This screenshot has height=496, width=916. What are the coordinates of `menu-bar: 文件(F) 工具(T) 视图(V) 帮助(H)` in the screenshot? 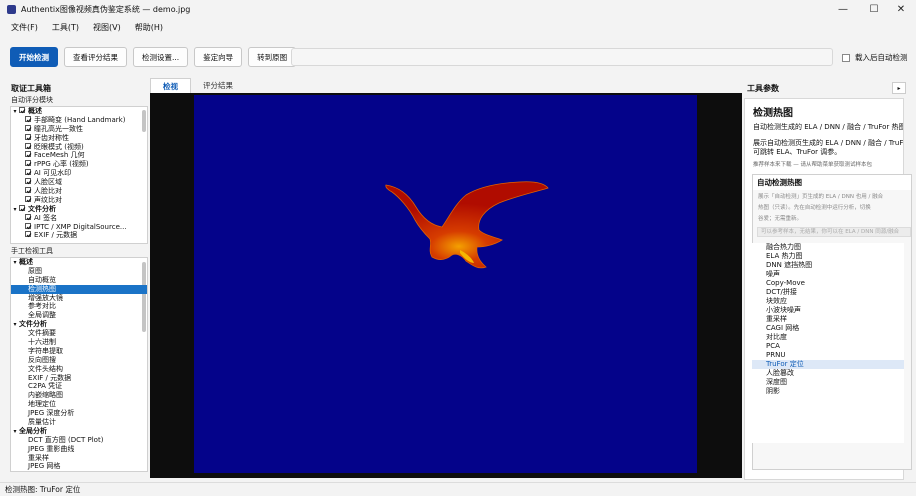 It's located at (458, 27).